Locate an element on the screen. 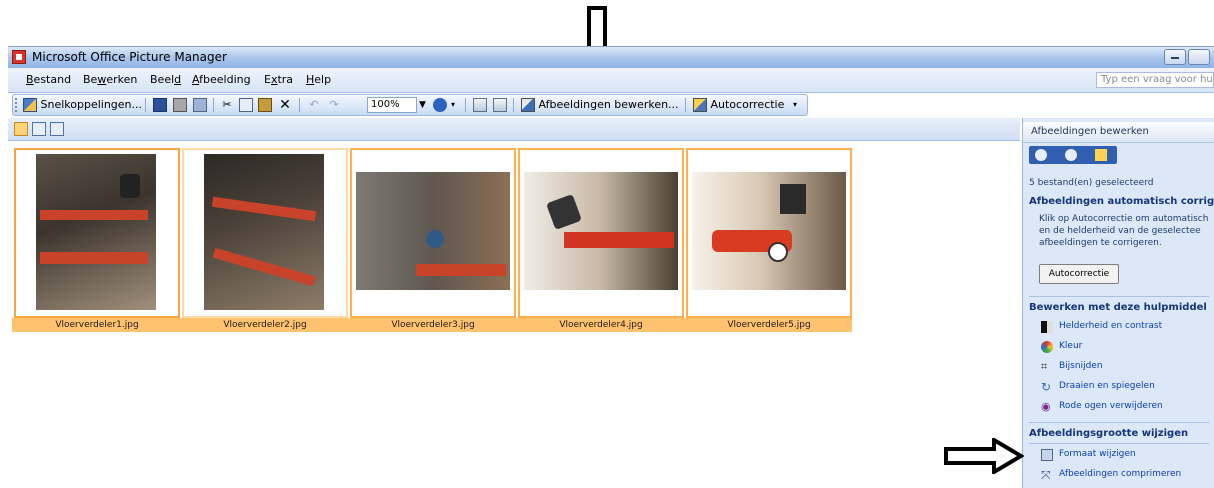 This screenshot has width=1214, height=488. print-button is located at coordinates (180, 105).